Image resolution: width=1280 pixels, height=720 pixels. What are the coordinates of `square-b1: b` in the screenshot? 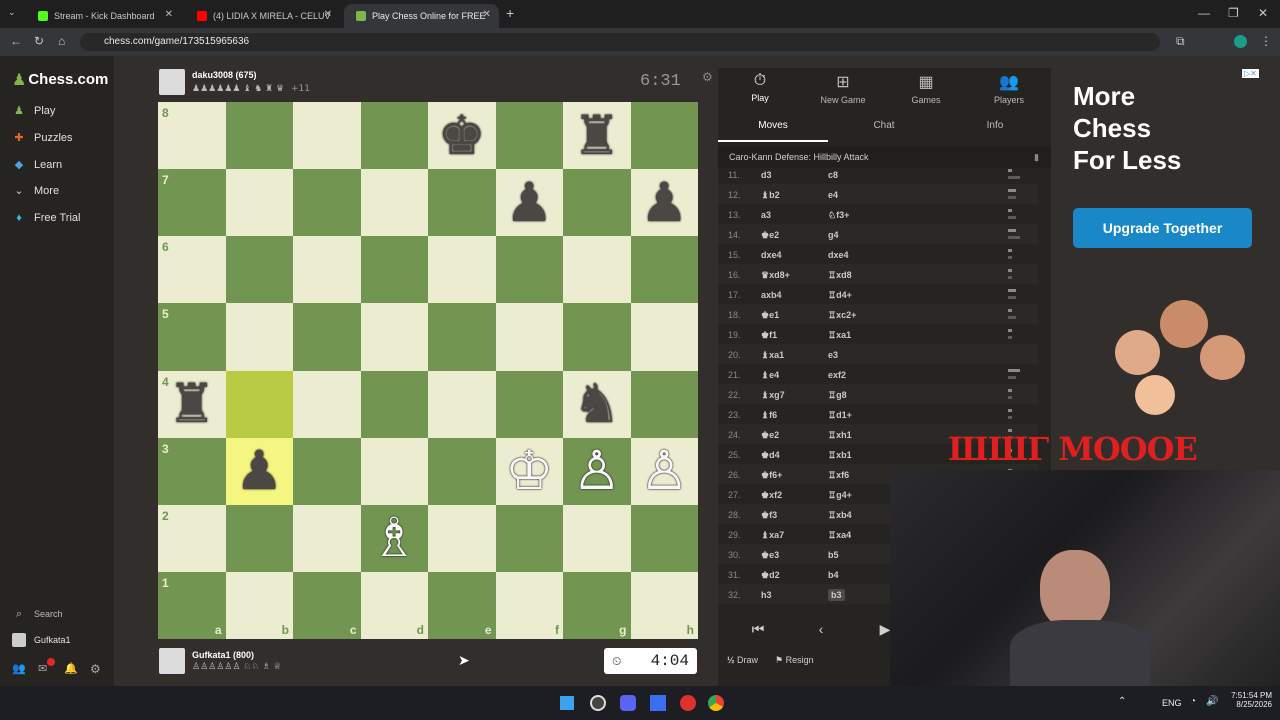 It's located at (259, 605).